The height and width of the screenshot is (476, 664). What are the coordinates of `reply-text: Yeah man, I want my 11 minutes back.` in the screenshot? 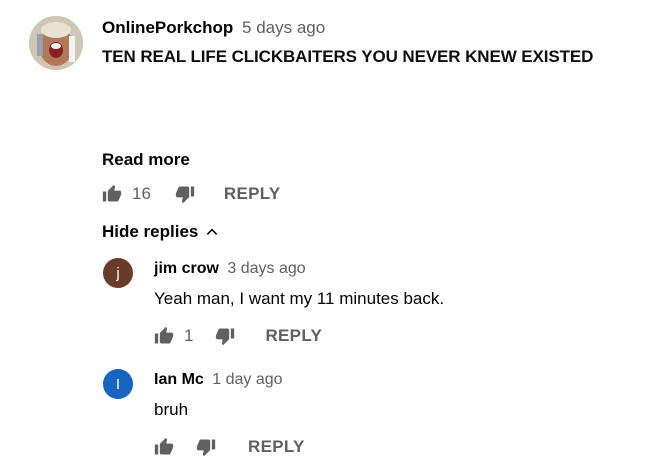 It's located at (299, 298).